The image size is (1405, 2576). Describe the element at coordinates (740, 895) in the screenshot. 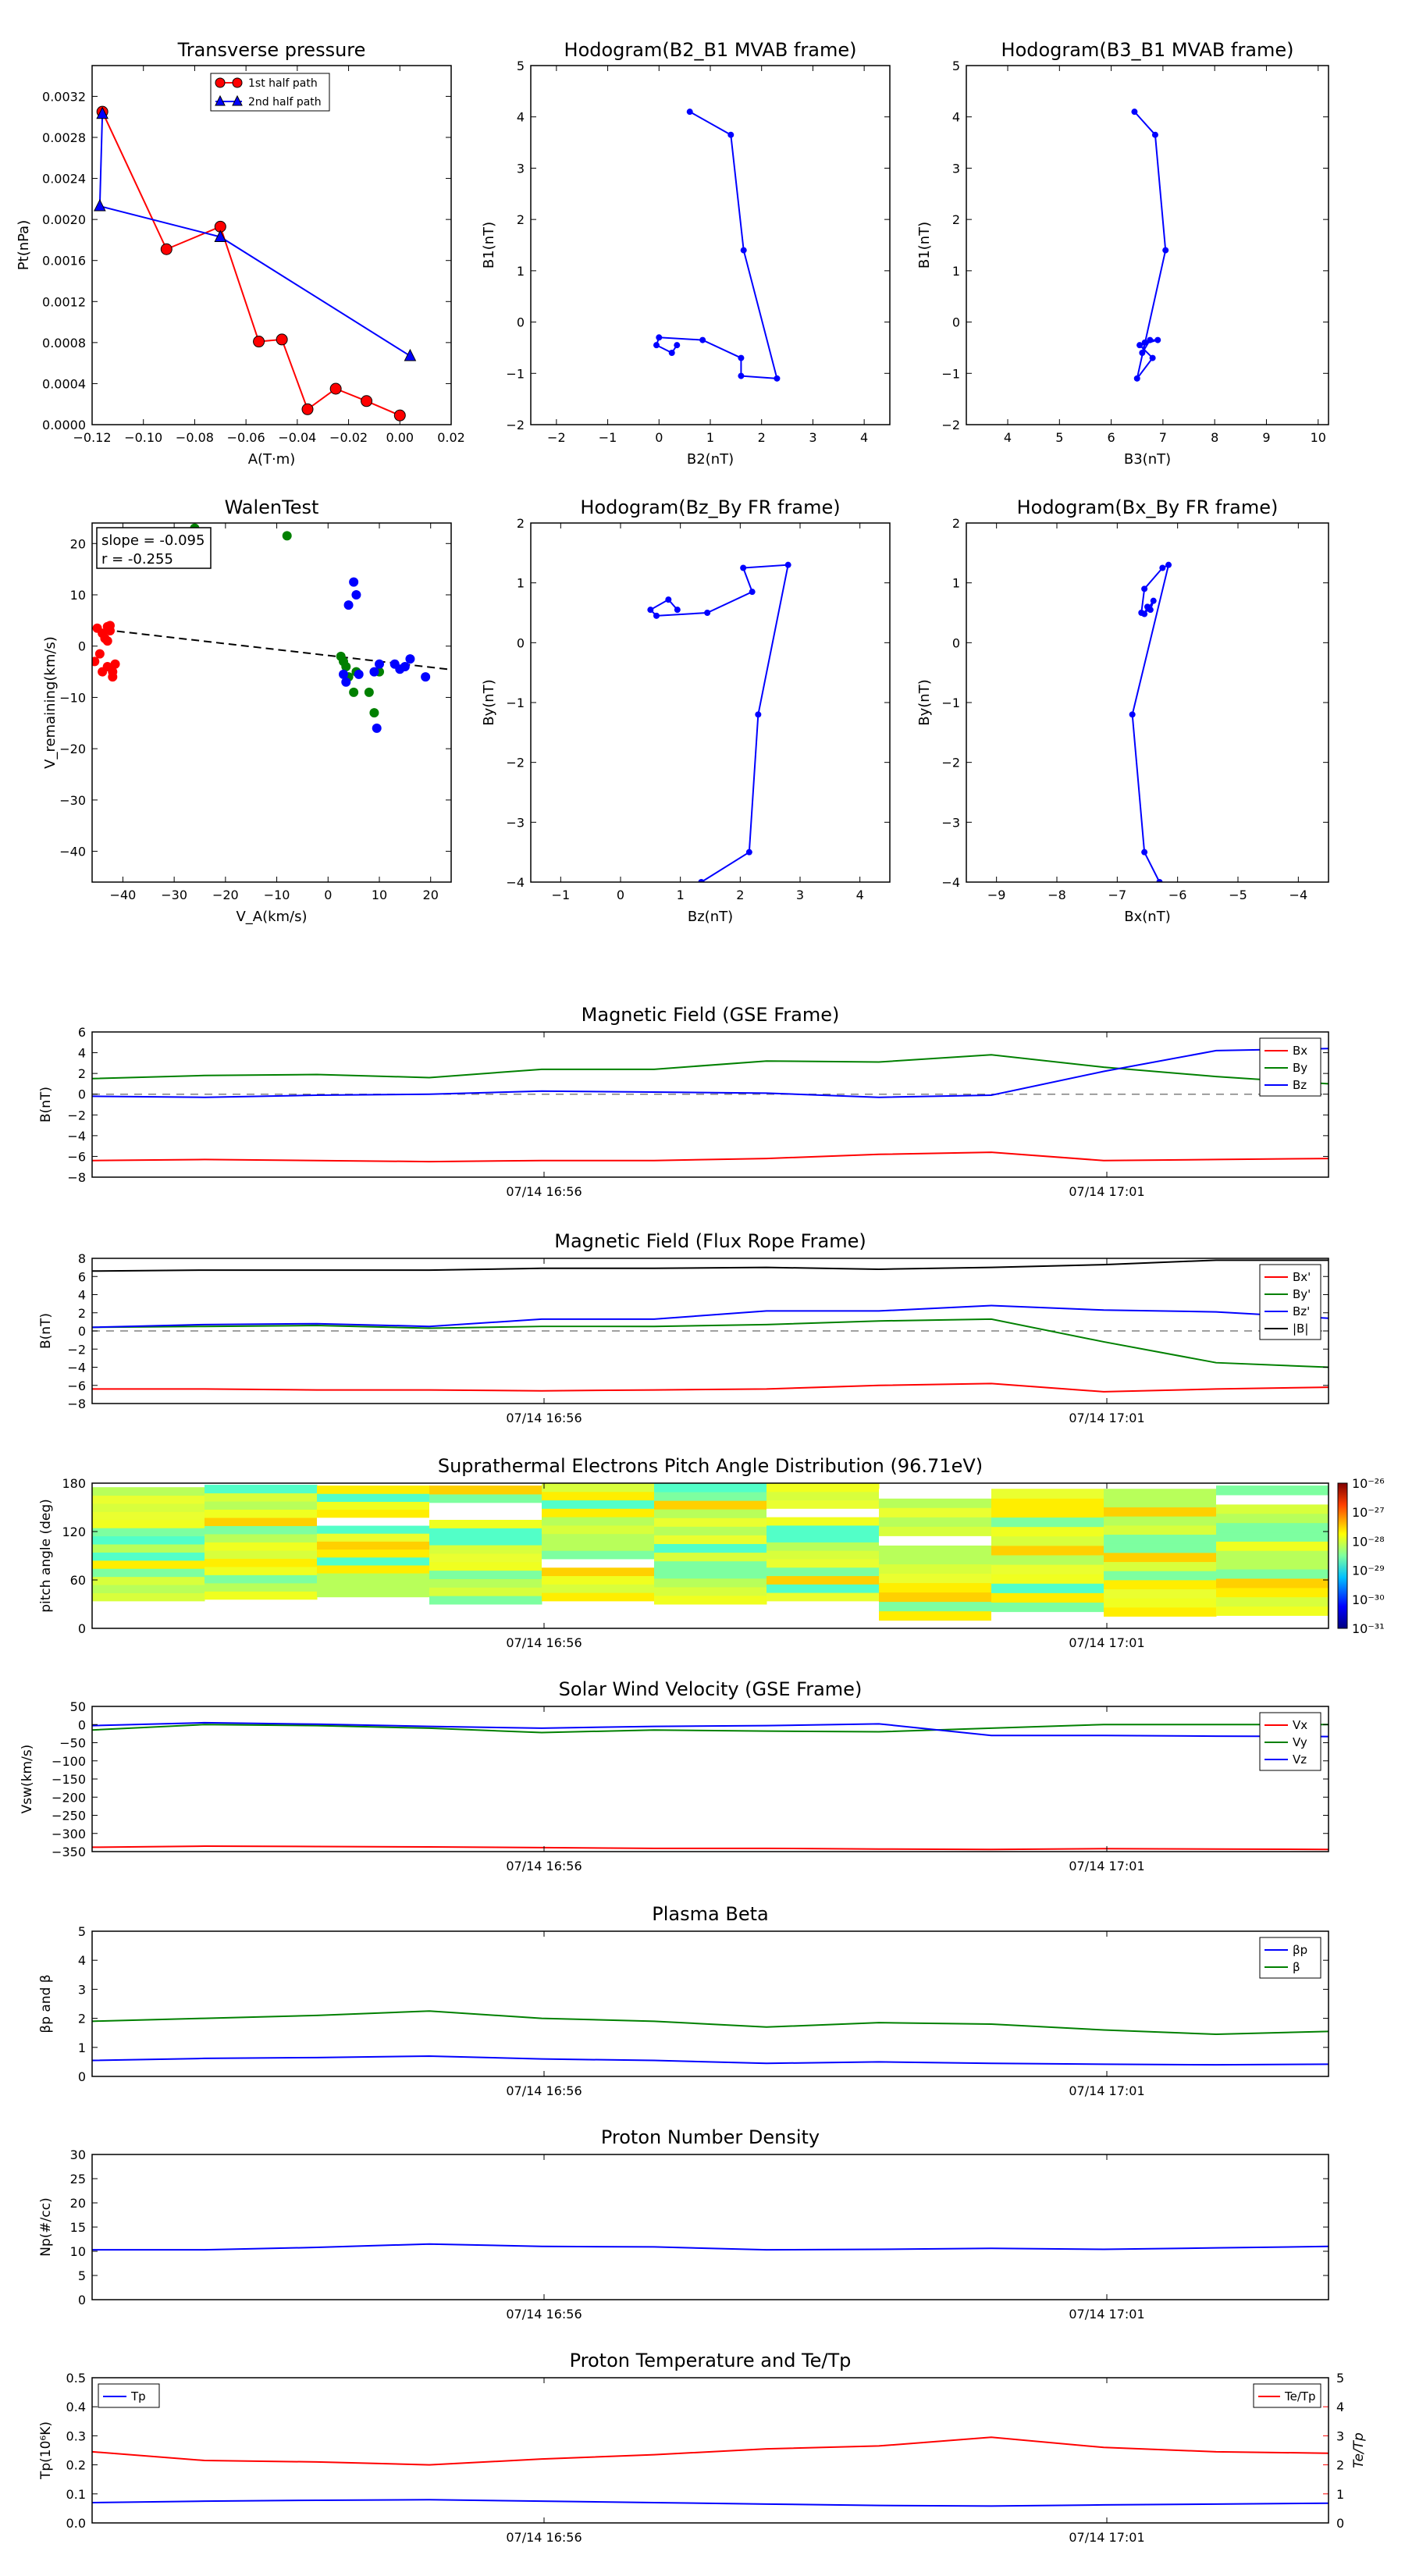

I see `x-tick-label: 2` at that location.